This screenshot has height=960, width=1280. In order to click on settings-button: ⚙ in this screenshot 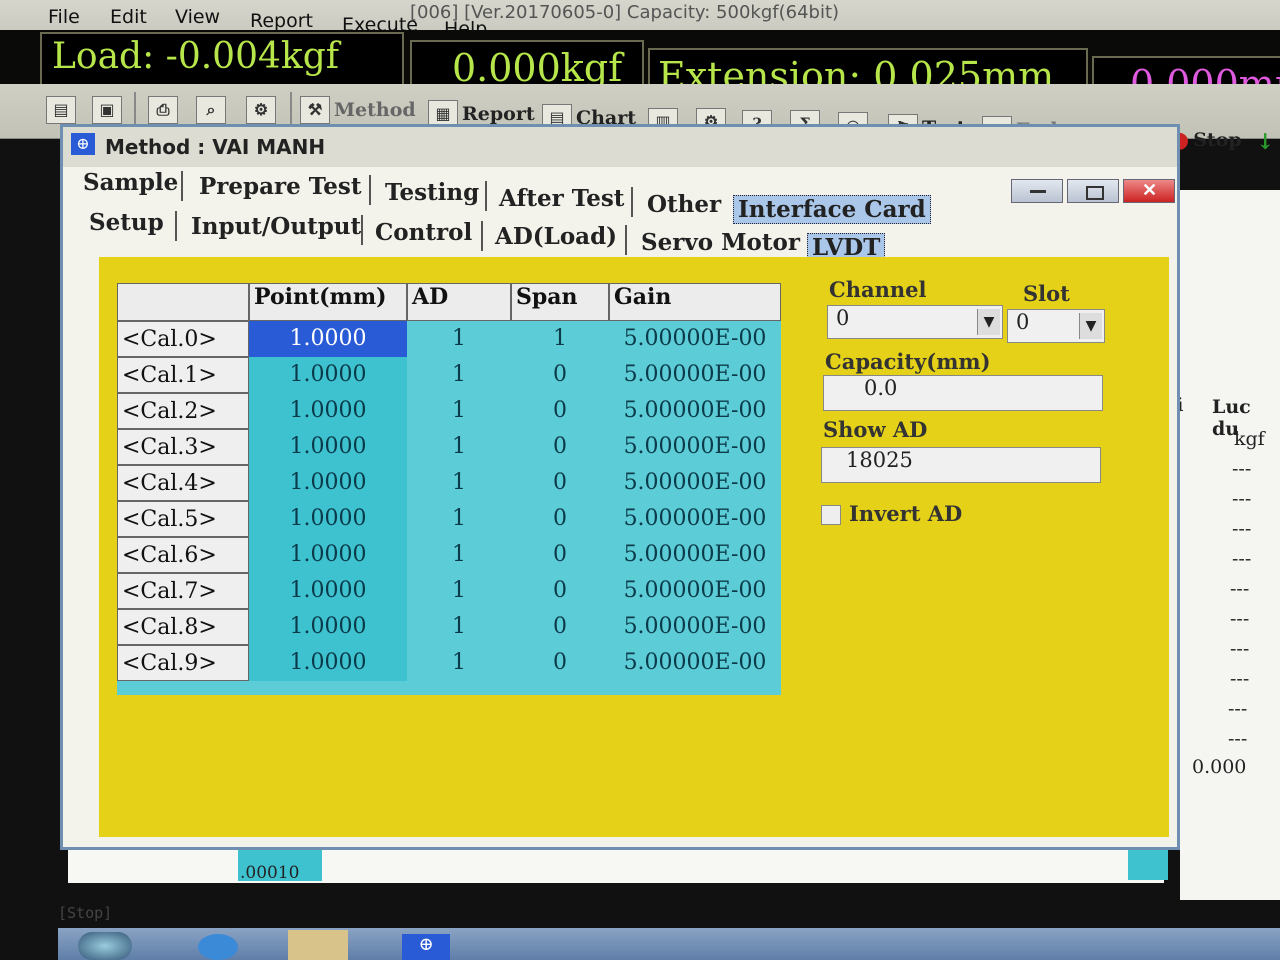, I will do `click(261, 110)`.